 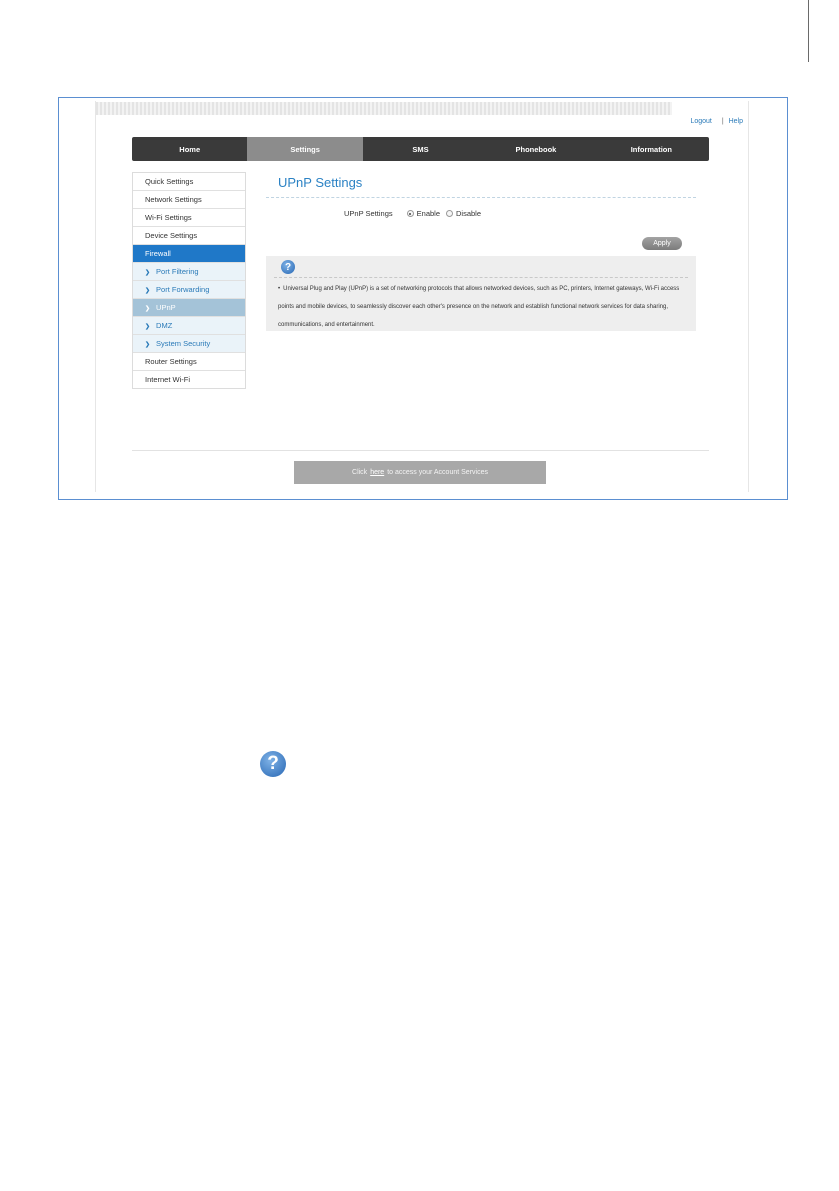 I want to click on enable-radio-option: Enable, so click(x=423, y=213).